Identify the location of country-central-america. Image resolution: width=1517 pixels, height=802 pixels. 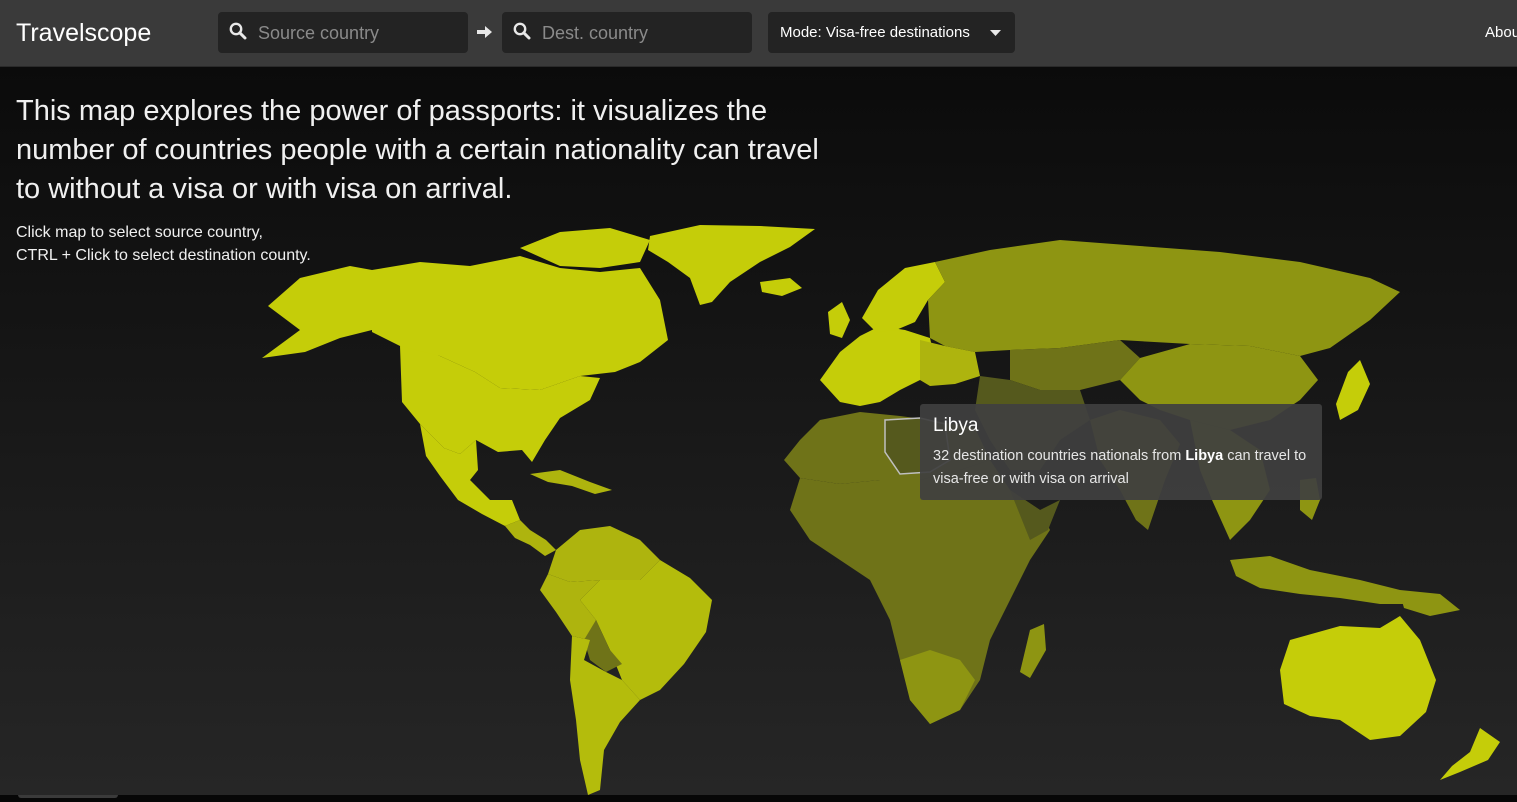
(530, 538).